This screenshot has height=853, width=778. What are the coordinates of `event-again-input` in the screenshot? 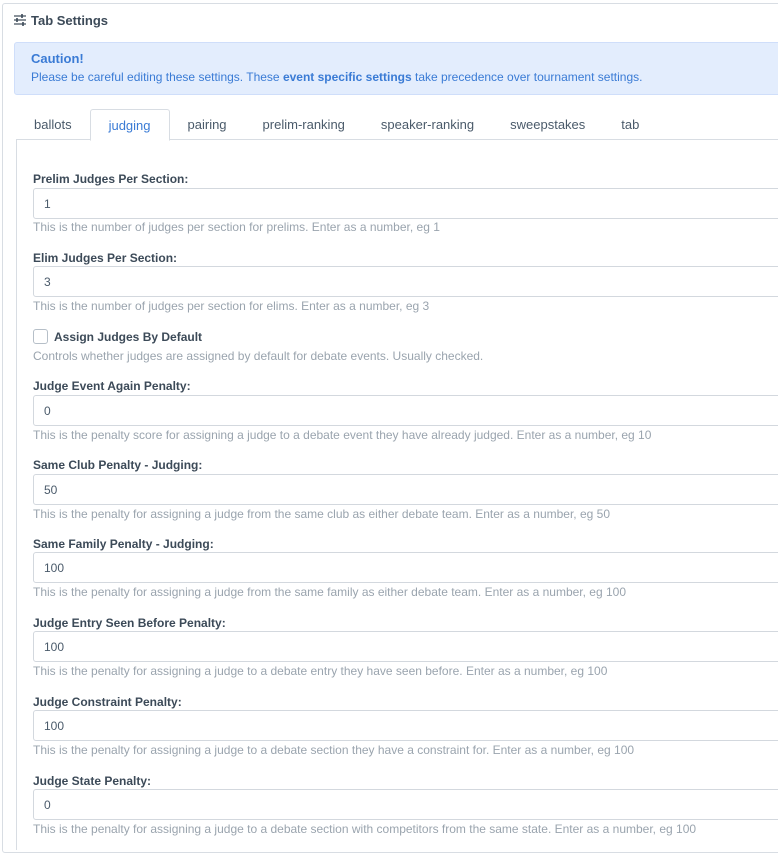 It's located at (405, 410).